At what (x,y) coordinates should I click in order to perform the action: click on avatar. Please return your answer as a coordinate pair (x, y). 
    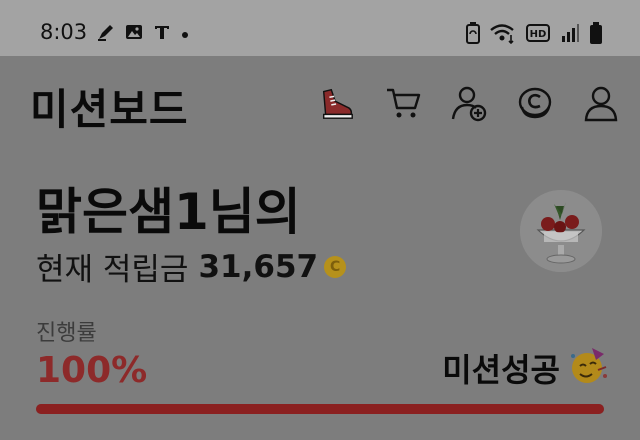
    Looking at the image, I should click on (561, 231).